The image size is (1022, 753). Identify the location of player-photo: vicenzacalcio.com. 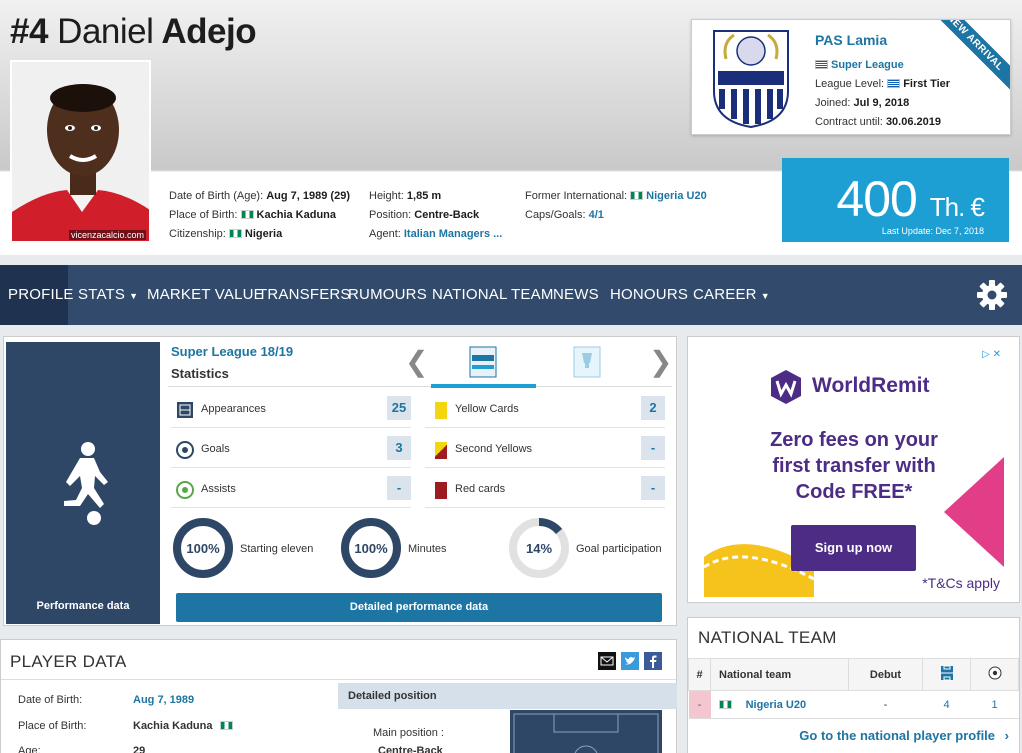
(80, 151).